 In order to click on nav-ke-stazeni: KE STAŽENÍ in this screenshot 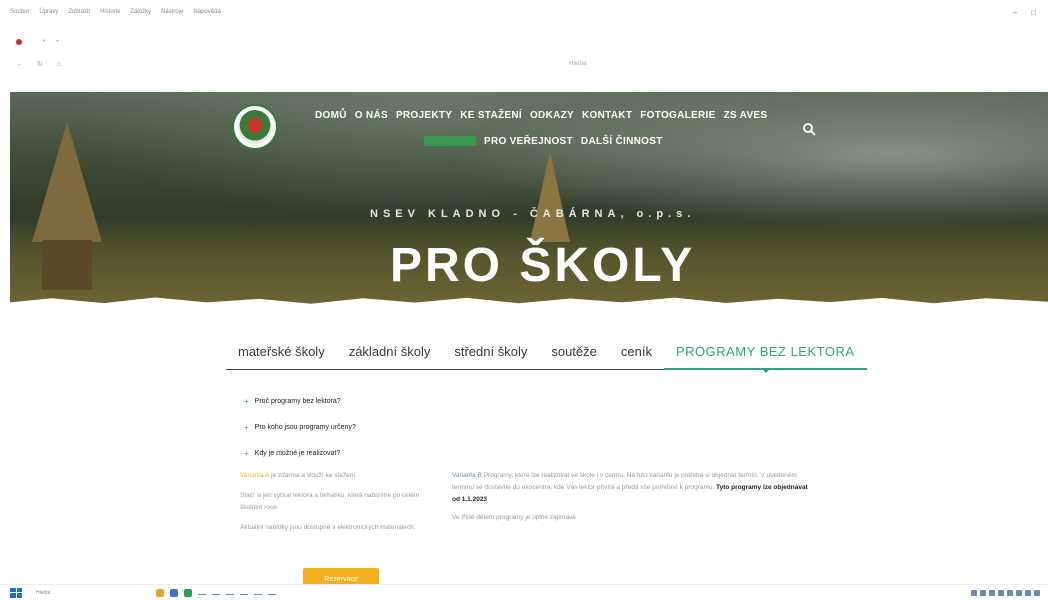, I will do `click(491, 115)`.